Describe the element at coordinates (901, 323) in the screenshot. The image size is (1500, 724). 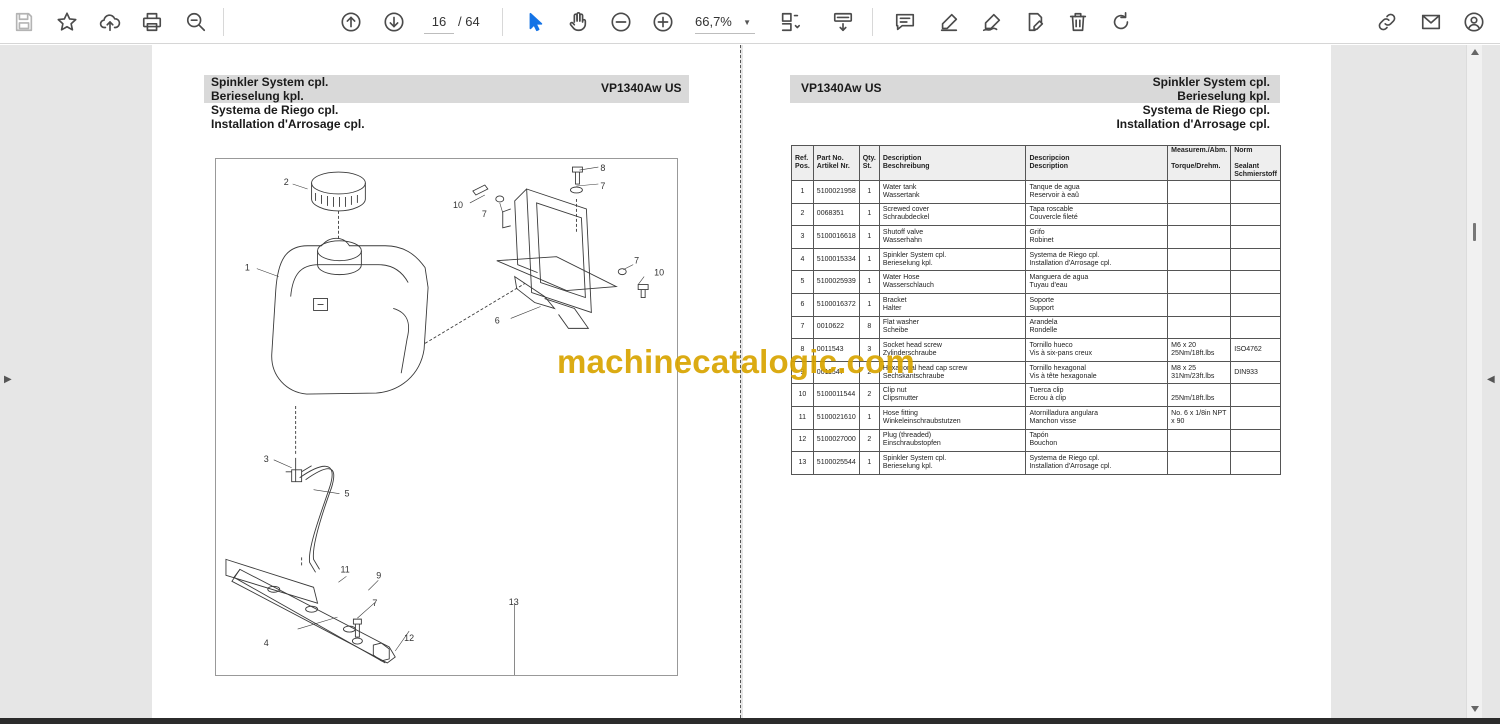
I see `cell-description-text: Flat washer` at that location.